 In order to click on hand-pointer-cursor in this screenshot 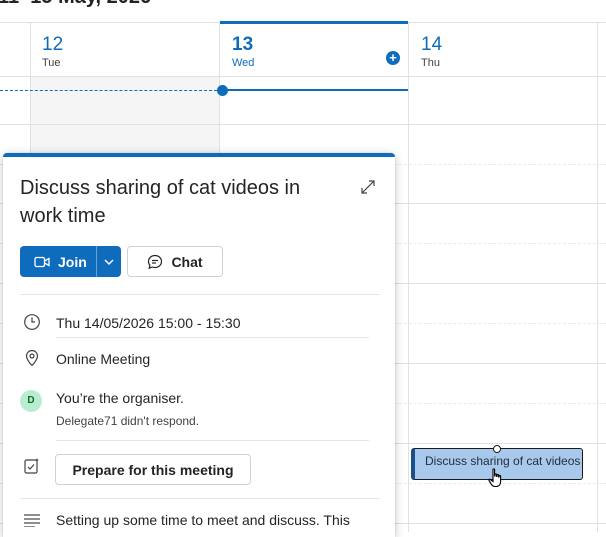, I will do `click(496, 480)`.